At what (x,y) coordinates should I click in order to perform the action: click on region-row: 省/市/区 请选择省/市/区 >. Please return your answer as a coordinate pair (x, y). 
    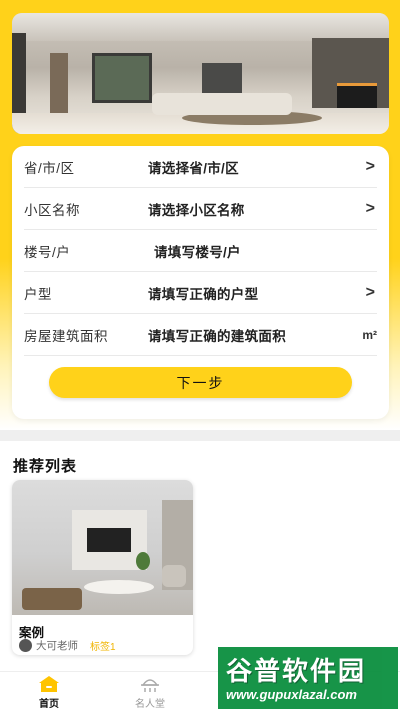
    Looking at the image, I should click on (200, 167).